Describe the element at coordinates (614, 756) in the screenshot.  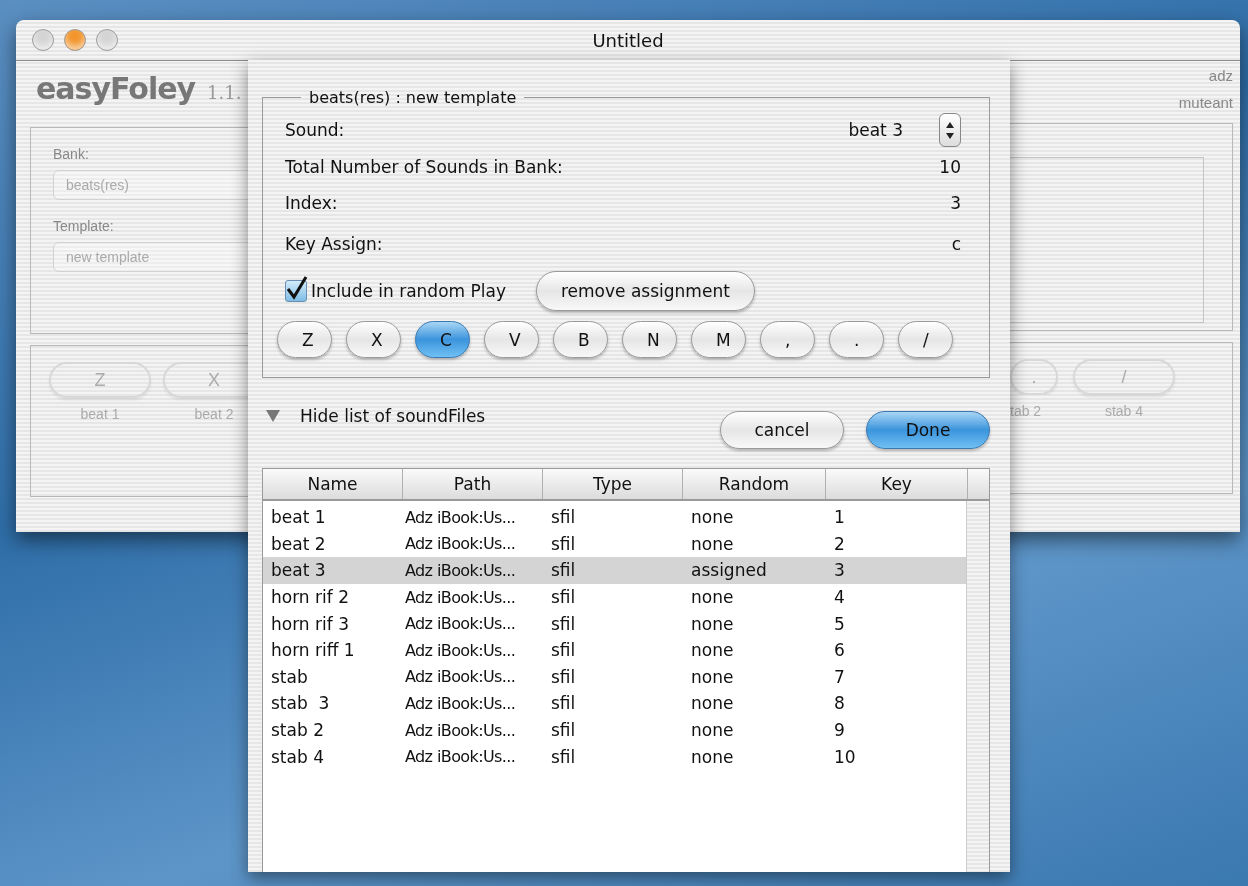
I see `table-row: stab 4 Adz iBook:Us... sfil none 10` at that location.